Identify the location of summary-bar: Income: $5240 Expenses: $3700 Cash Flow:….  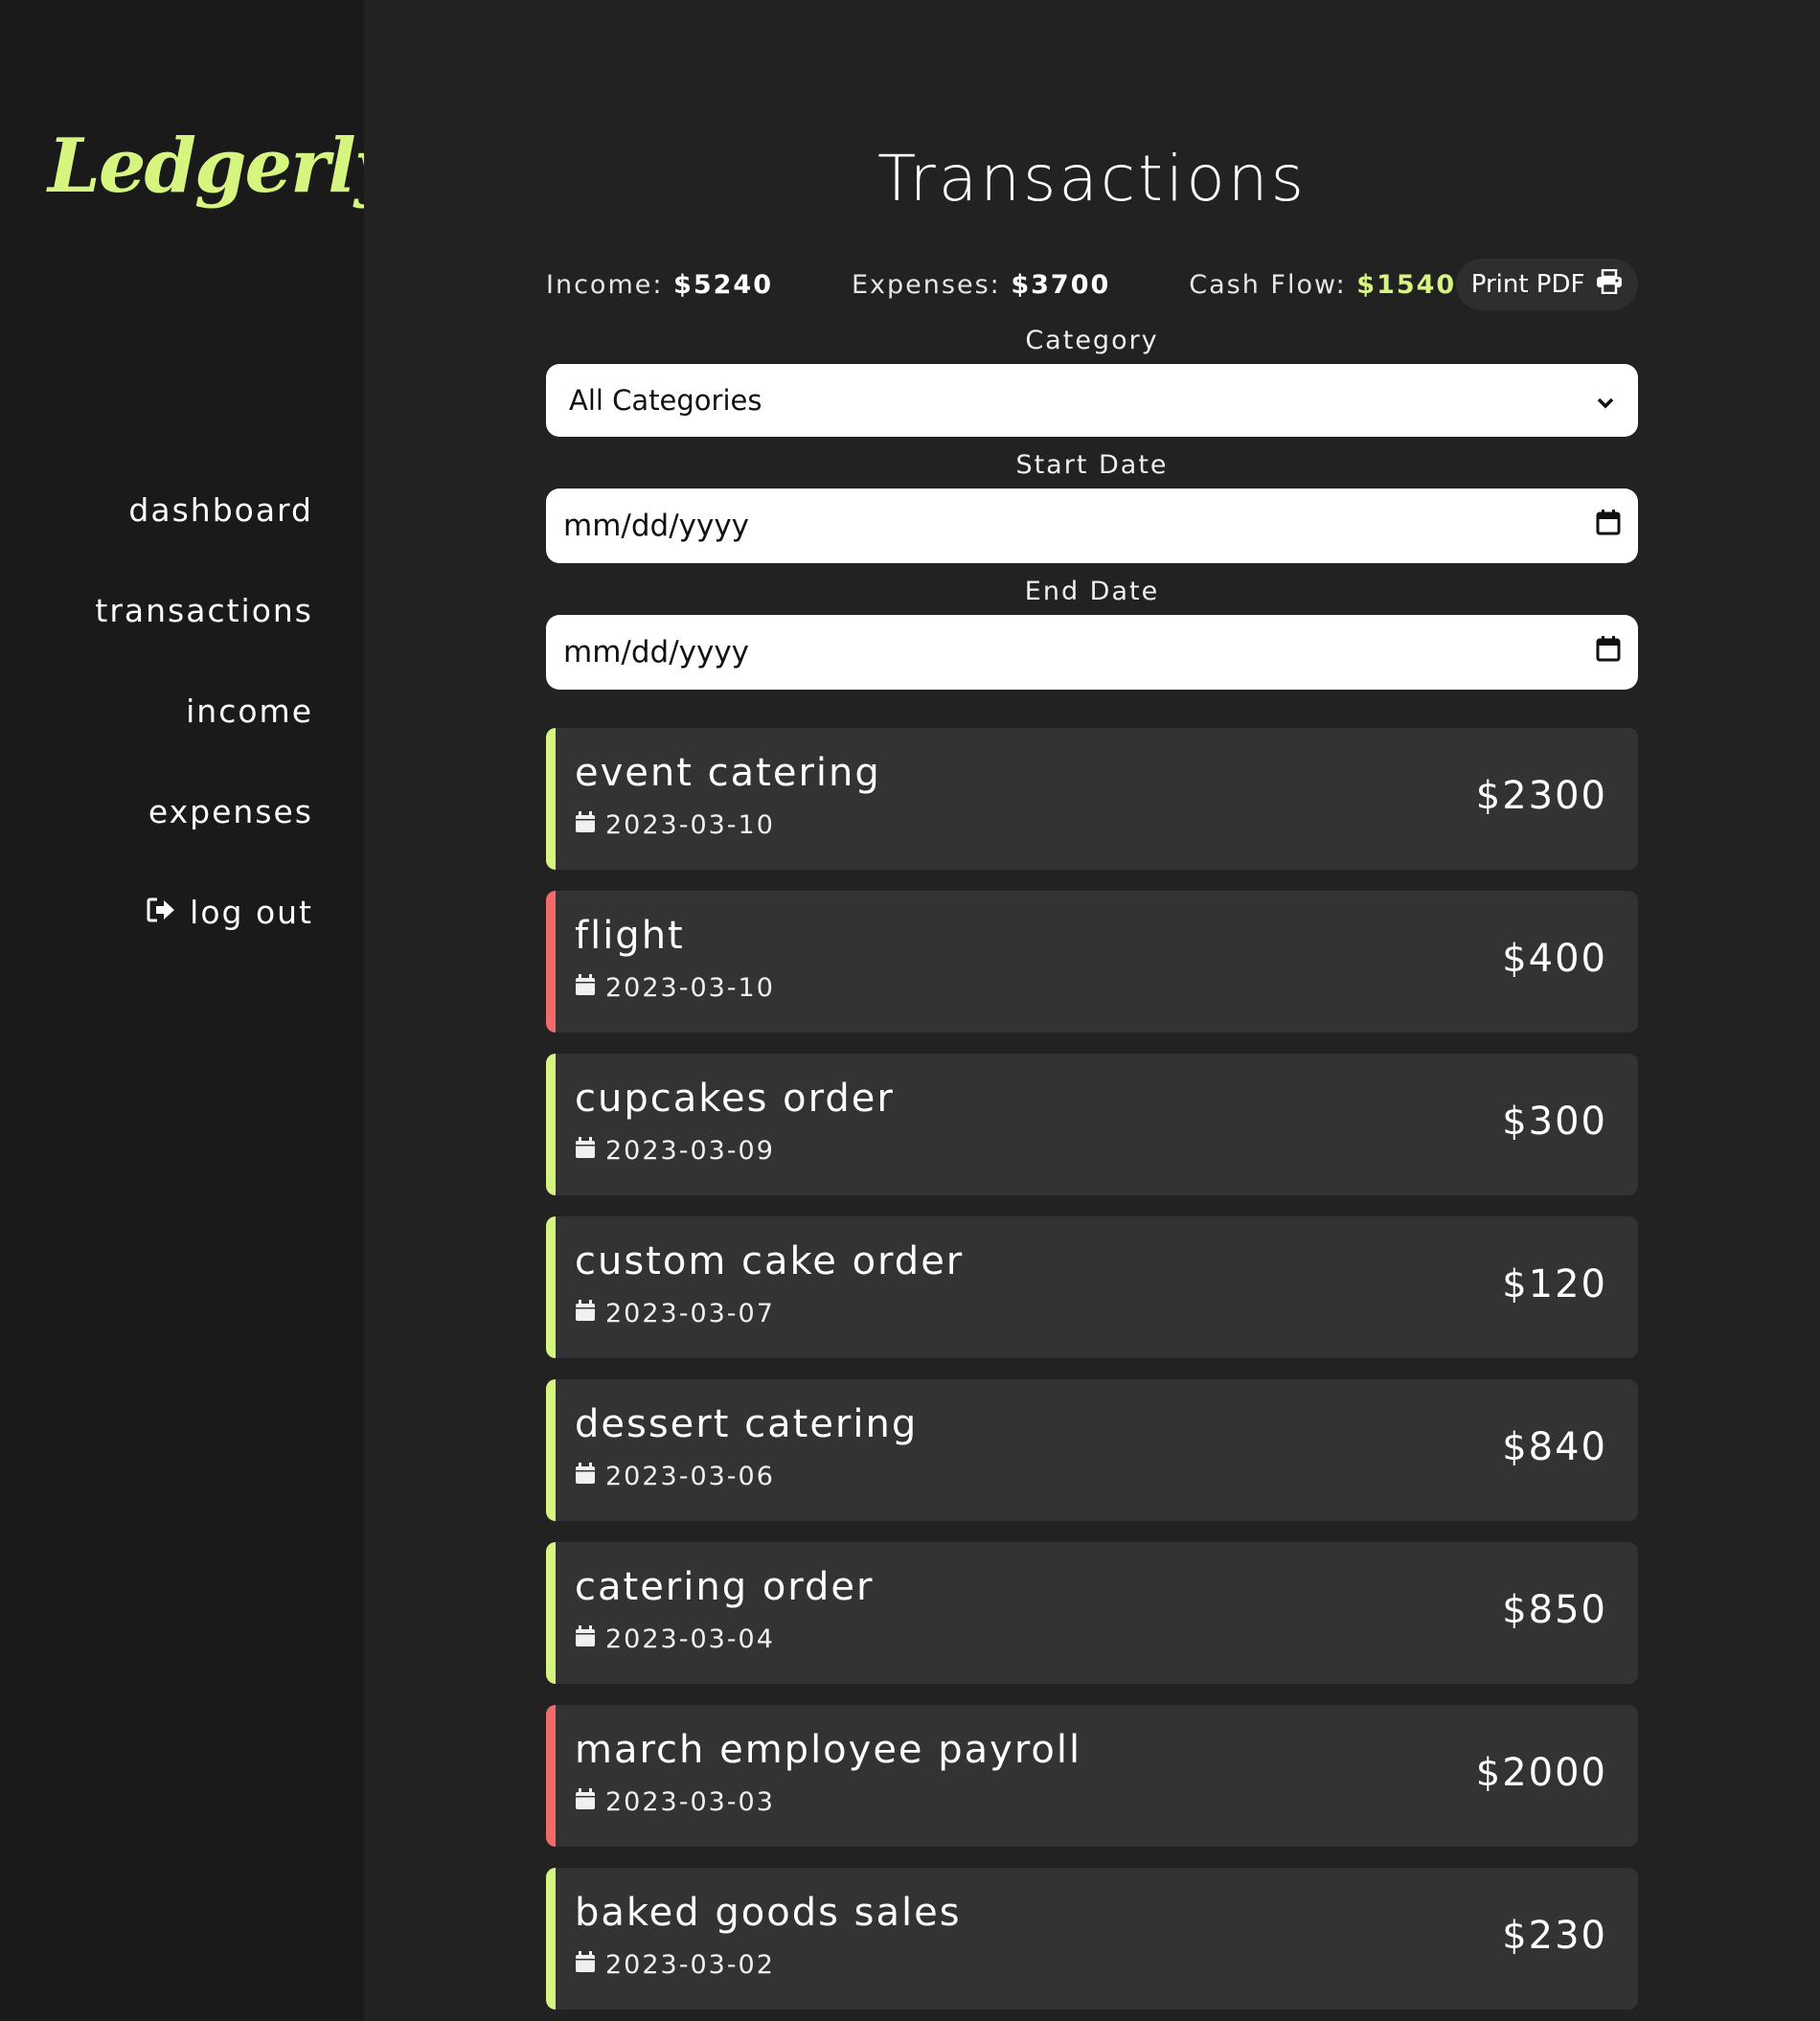
(1092, 284).